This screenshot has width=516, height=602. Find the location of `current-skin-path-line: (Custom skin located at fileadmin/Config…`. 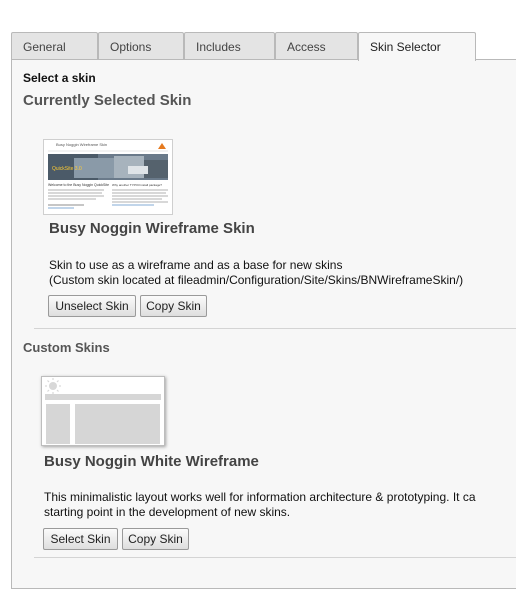

current-skin-path-line: (Custom skin located at fileadmin/Config… is located at coordinates (256, 280).